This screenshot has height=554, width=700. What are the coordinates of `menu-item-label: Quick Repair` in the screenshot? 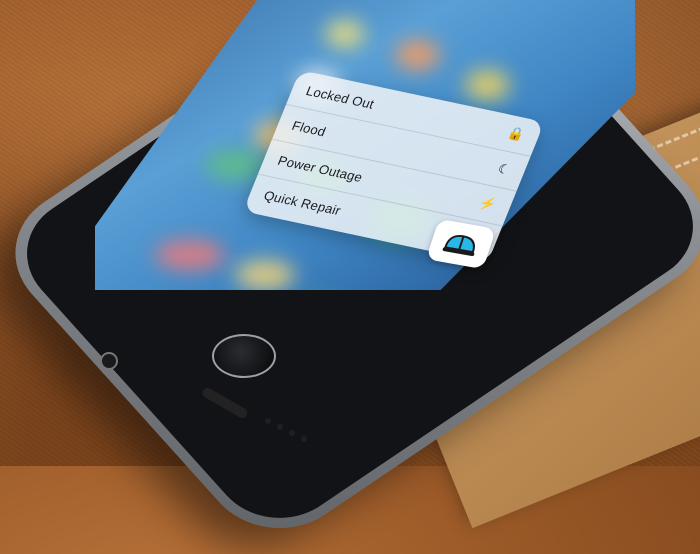 It's located at (302, 203).